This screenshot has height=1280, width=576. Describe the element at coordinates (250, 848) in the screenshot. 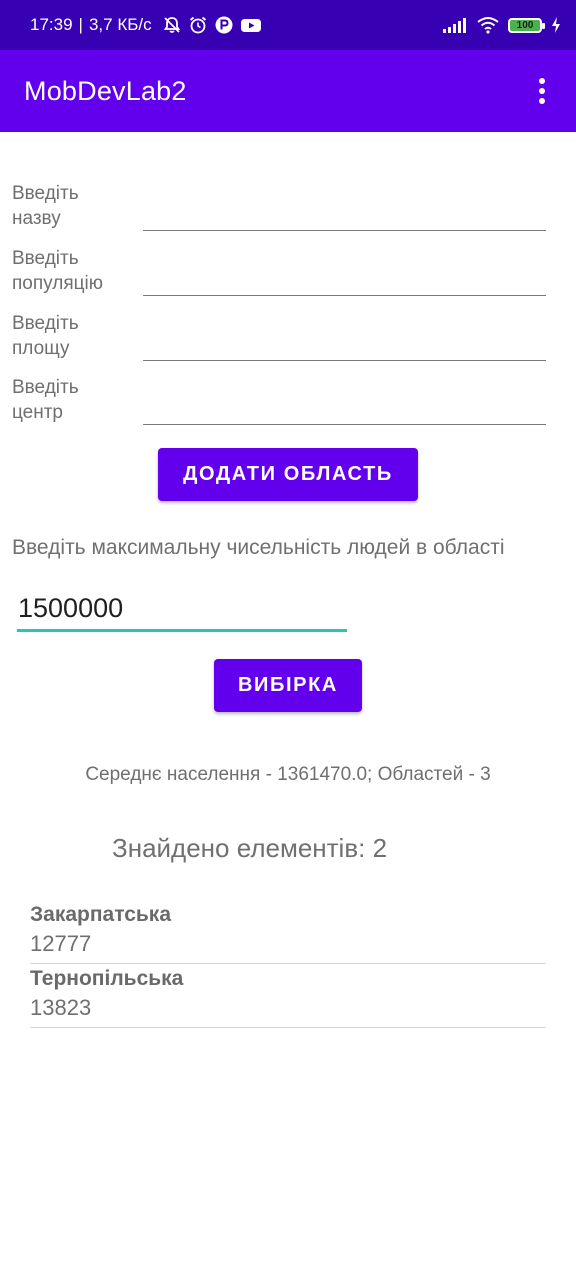

I see `found-count: Знайдено елементів: 2` at that location.